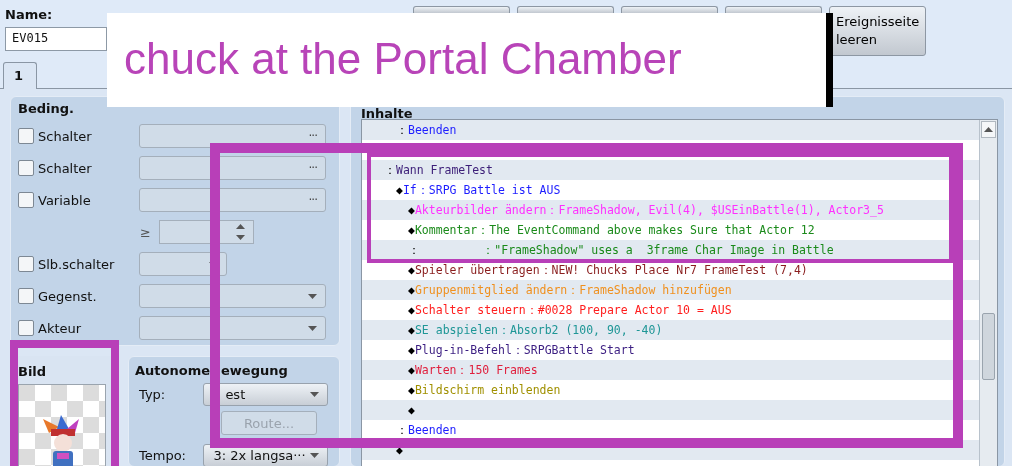 The height and width of the screenshot is (466, 1012). What do you see at coordinates (670, 410) in the screenshot?
I see `command-row: ◆` at bounding box center [670, 410].